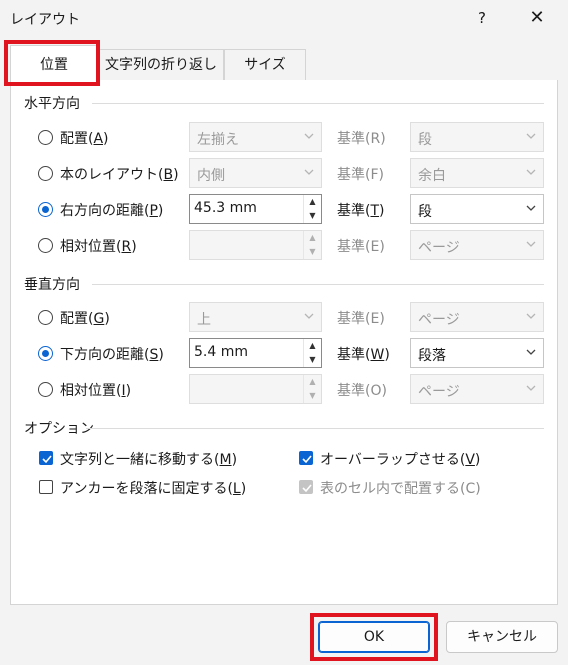 The image size is (568, 665). Describe the element at coordinates (255, 317) in the screenshot. I see `v-alignment-select: 上` at that location.